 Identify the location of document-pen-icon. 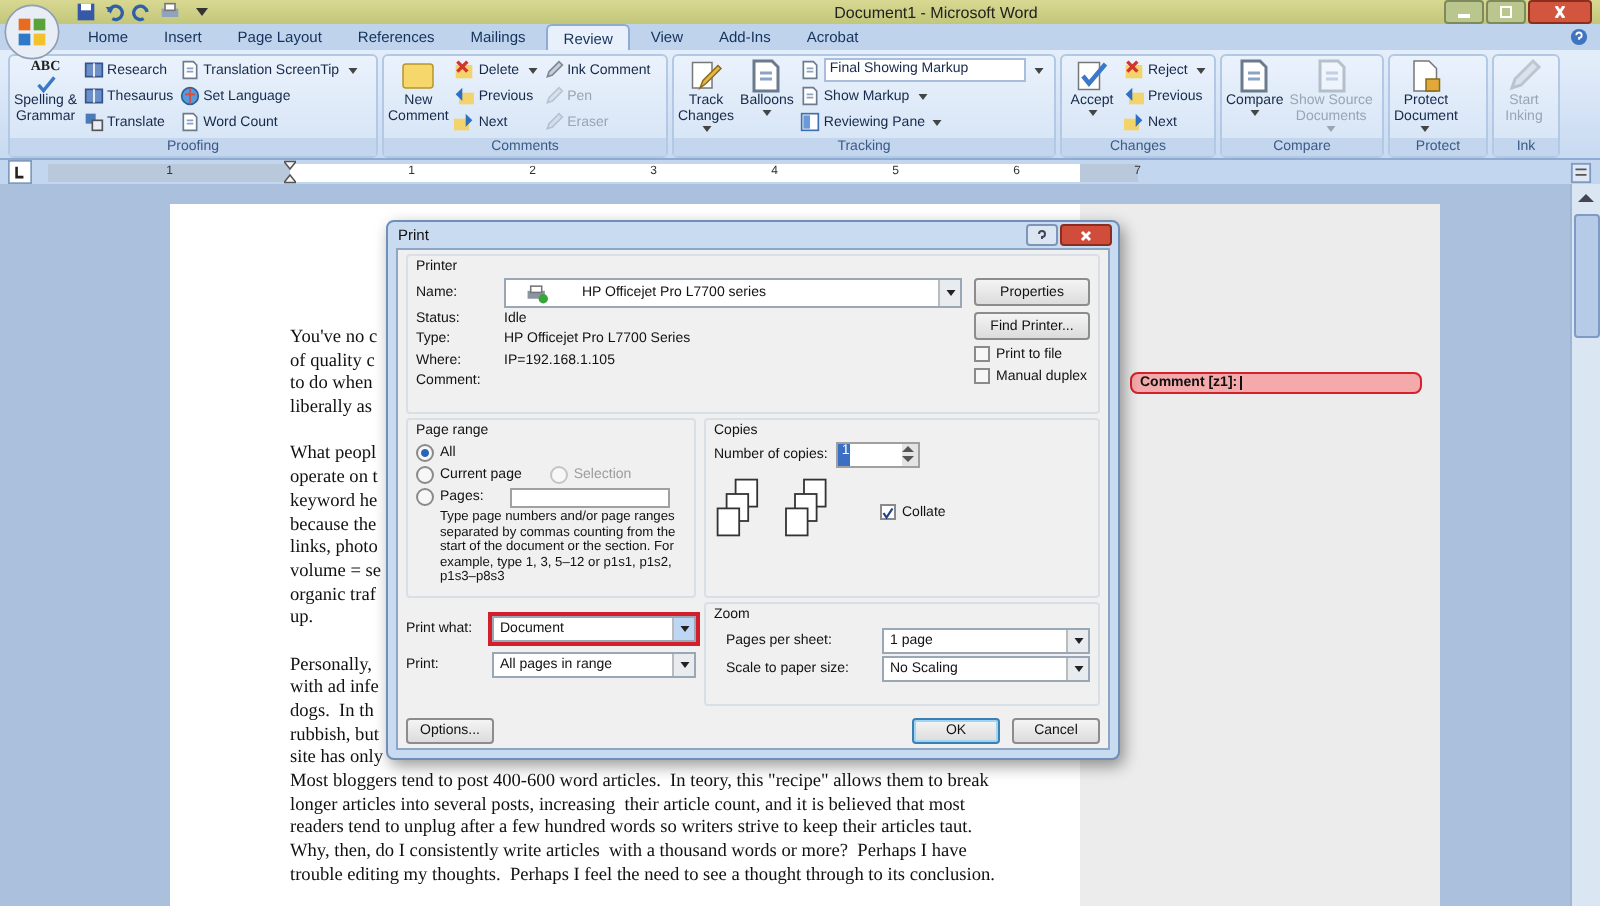
(706, 76).